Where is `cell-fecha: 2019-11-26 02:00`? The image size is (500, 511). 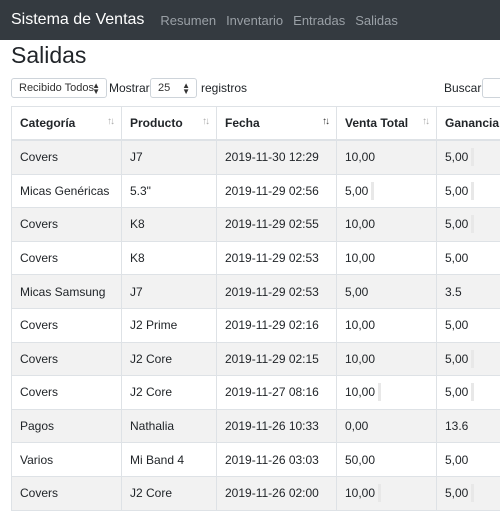 cell-fecha: 2019-11-26 02:00 is located at coordinates (277, 493).